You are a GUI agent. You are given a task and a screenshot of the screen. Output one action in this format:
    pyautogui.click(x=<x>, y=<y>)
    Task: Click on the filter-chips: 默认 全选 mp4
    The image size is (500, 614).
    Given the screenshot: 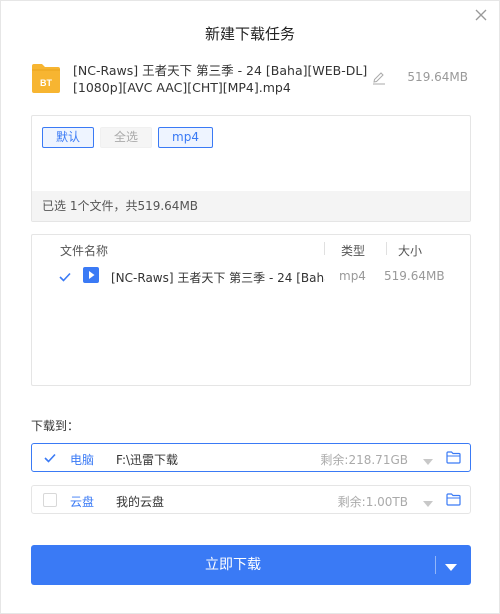 What is the action you would take?
    pyautogui.click(x=127, y=137)
    